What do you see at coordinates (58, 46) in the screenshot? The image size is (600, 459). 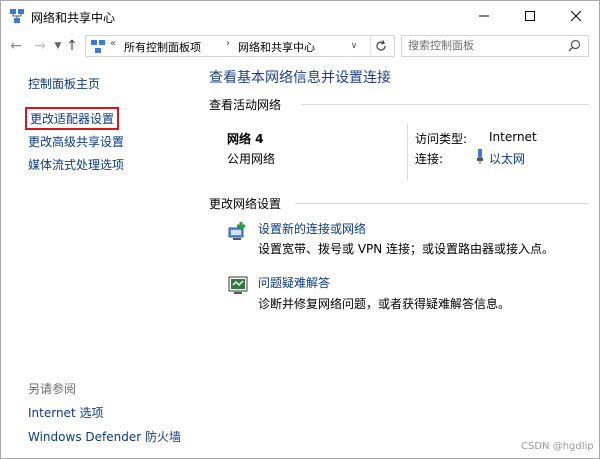 I see `chevron-down-icon: ▼` at bounding box center [58, 46].